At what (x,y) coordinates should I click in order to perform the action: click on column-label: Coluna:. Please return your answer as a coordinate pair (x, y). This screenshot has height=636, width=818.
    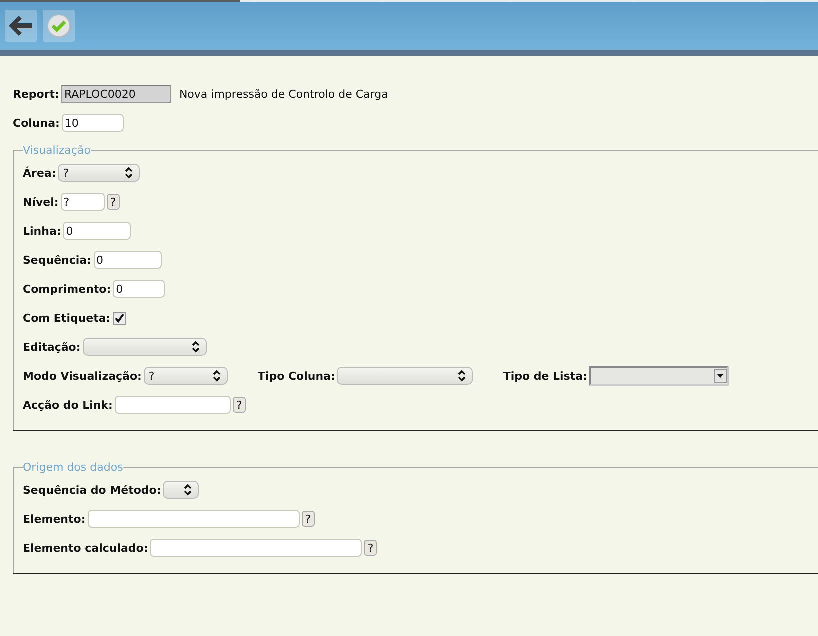
    Looking at the image, I should click on (36, 123).